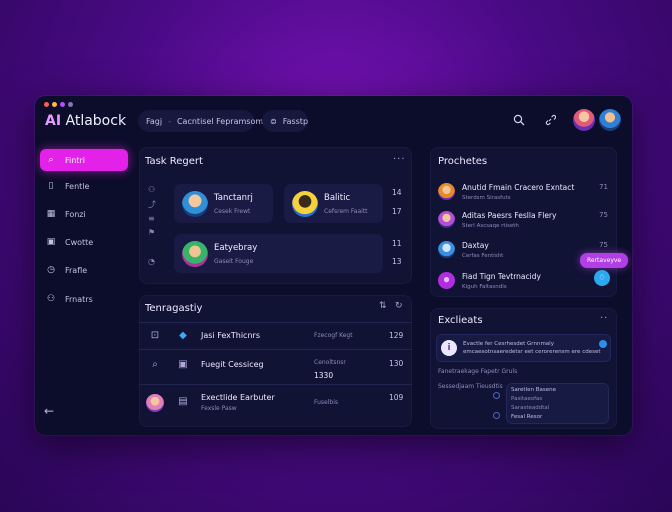 The width and height of the screenshot is (672, 512). Describe the element at coordinates (84, 299) in the screenshot. I see `sidebar-item-5: ⚇ Frnatrs` at that location.